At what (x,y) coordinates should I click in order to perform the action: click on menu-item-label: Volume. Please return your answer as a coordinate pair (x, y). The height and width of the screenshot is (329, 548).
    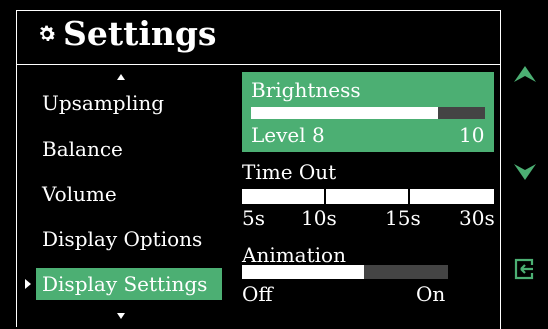
    Looking at the image, I should click on (79, 194).